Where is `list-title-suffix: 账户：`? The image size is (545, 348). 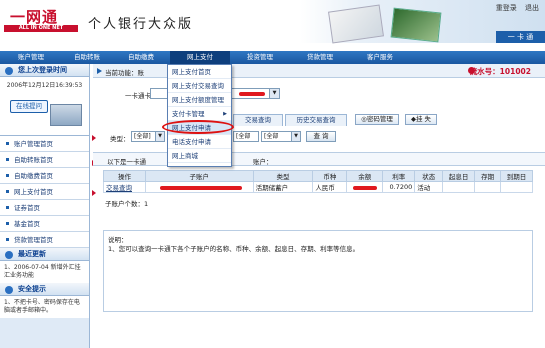
list-title-suffix: 账户： is located at coordinates (263, 162).